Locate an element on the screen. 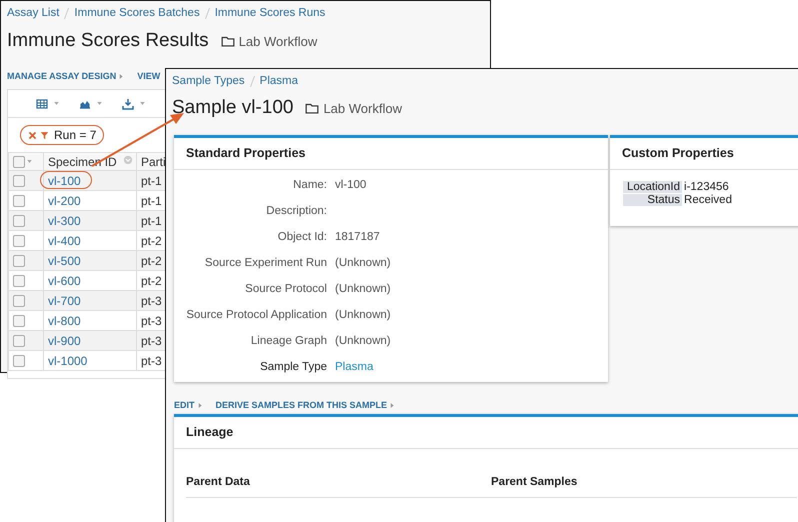  download-icon is located at coordinates (128, 104).